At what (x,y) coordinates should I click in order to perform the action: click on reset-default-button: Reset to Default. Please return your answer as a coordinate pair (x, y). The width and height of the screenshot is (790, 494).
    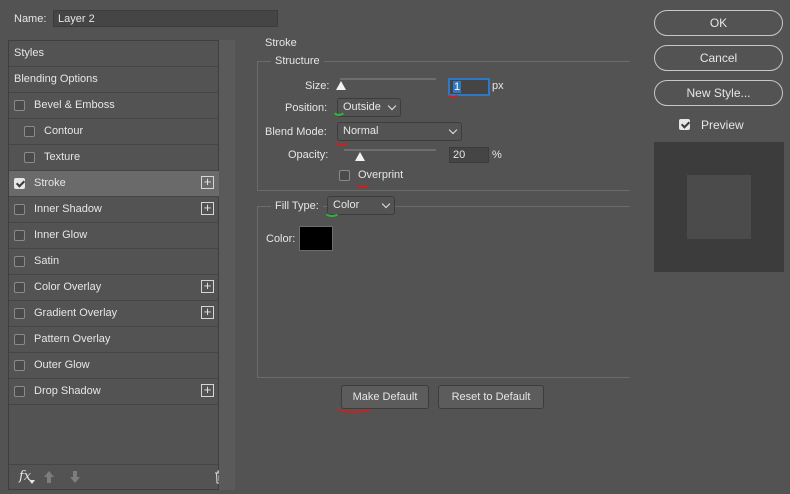
    Looking at the image, I should click on (491, 397).